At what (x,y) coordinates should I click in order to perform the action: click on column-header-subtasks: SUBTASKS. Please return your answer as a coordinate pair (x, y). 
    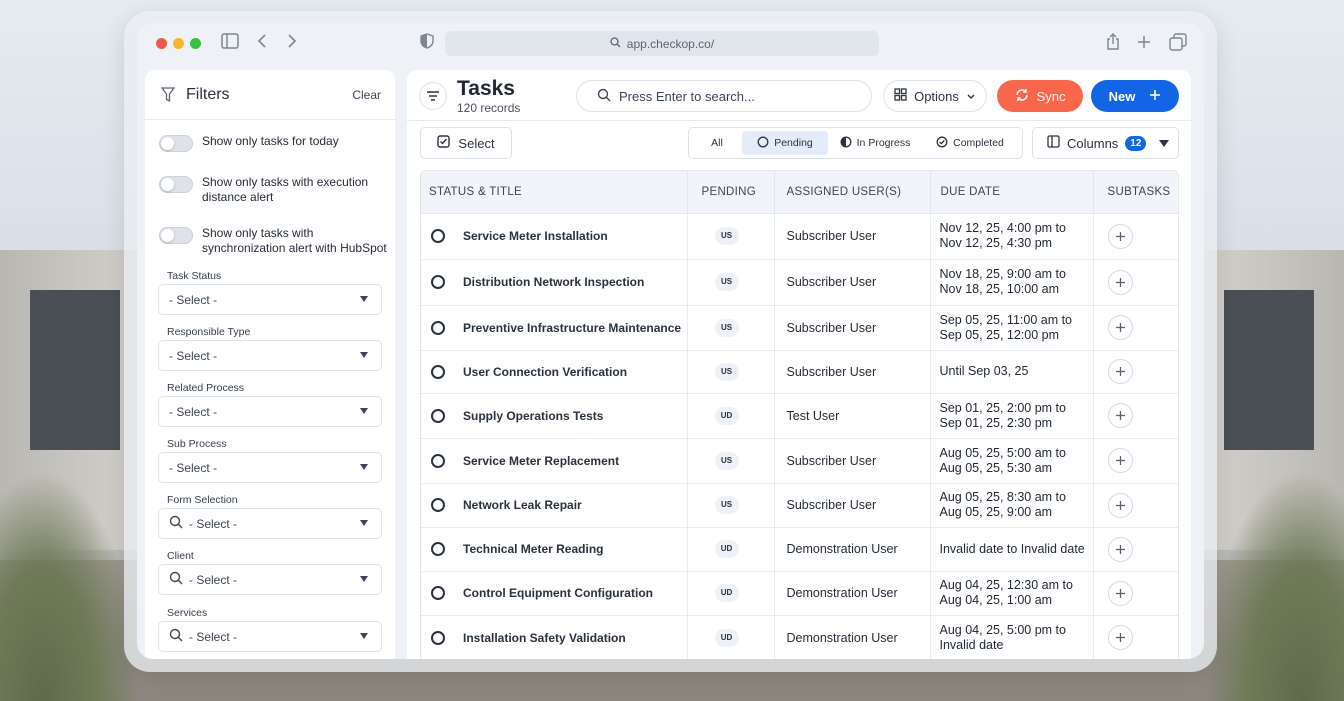
    Looking at the image, I should click on (1135, 192).